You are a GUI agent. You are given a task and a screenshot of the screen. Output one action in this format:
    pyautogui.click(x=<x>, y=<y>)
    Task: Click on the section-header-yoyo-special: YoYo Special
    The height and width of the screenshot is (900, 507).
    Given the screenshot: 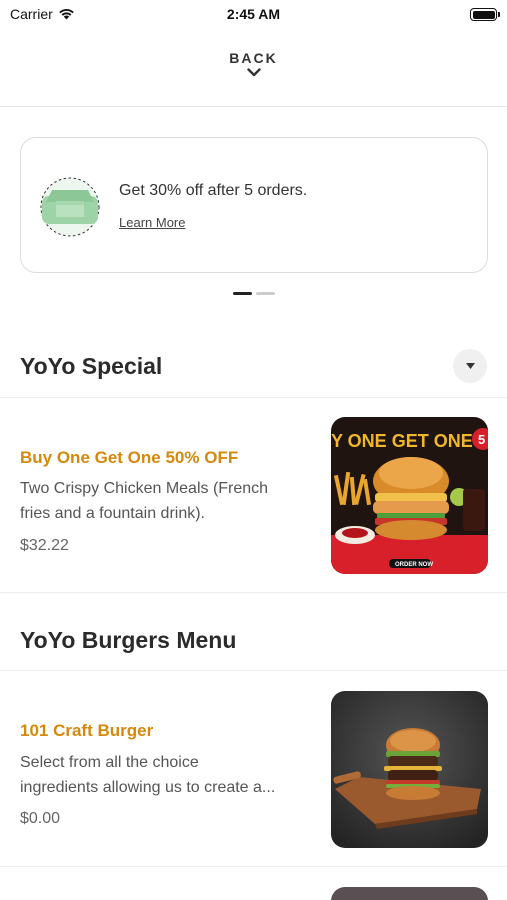 What is the action you would take?
    pyautogui.click(x=253, y=367)
    